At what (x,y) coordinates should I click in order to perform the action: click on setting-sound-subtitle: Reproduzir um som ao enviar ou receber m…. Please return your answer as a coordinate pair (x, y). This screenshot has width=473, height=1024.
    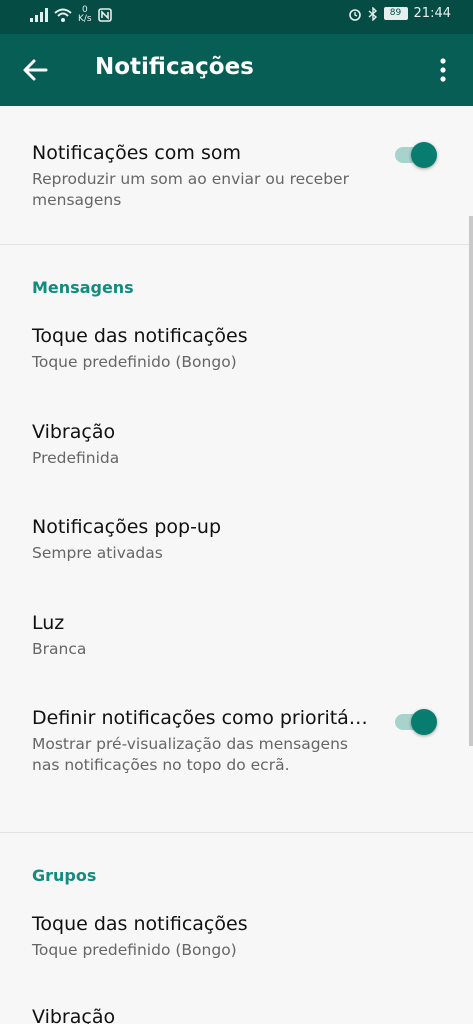
    Looking at the image, I should click on (190, 189).